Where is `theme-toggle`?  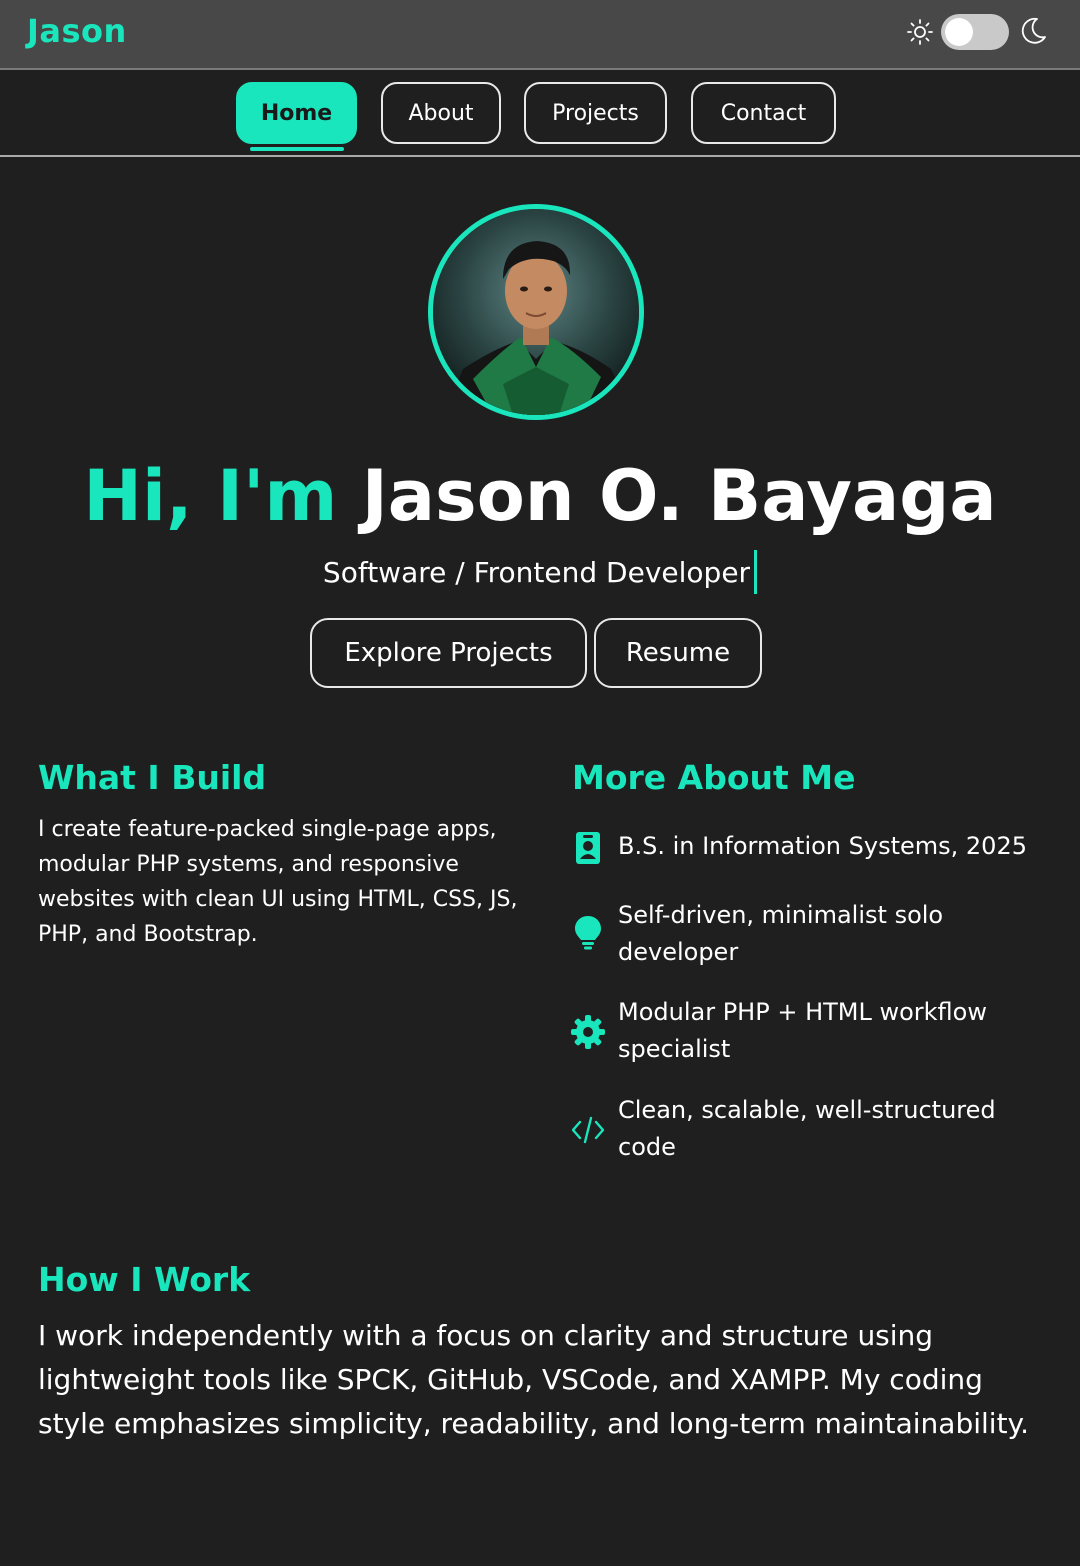 theme-toggle is located at coordinates (976, 32).